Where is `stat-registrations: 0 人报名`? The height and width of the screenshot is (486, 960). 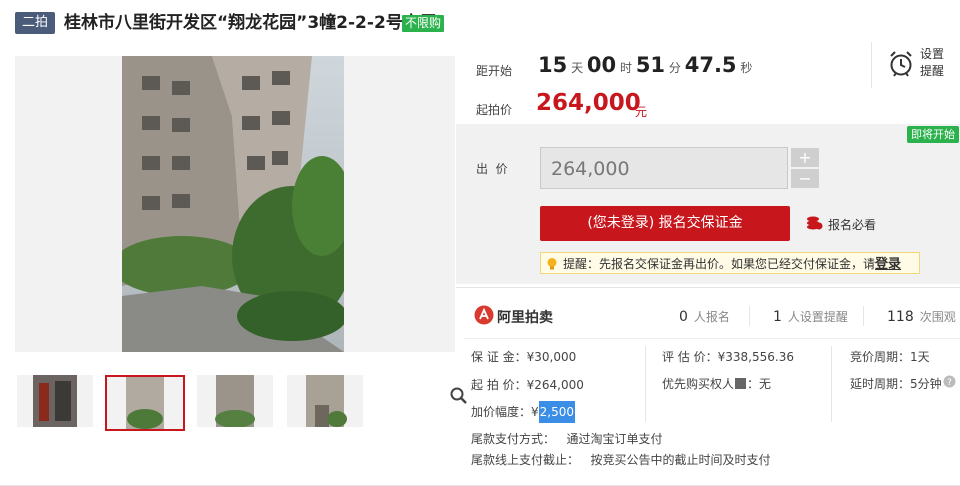 stat-registrations: 0 人报名 is located at coordinates (704, 316).